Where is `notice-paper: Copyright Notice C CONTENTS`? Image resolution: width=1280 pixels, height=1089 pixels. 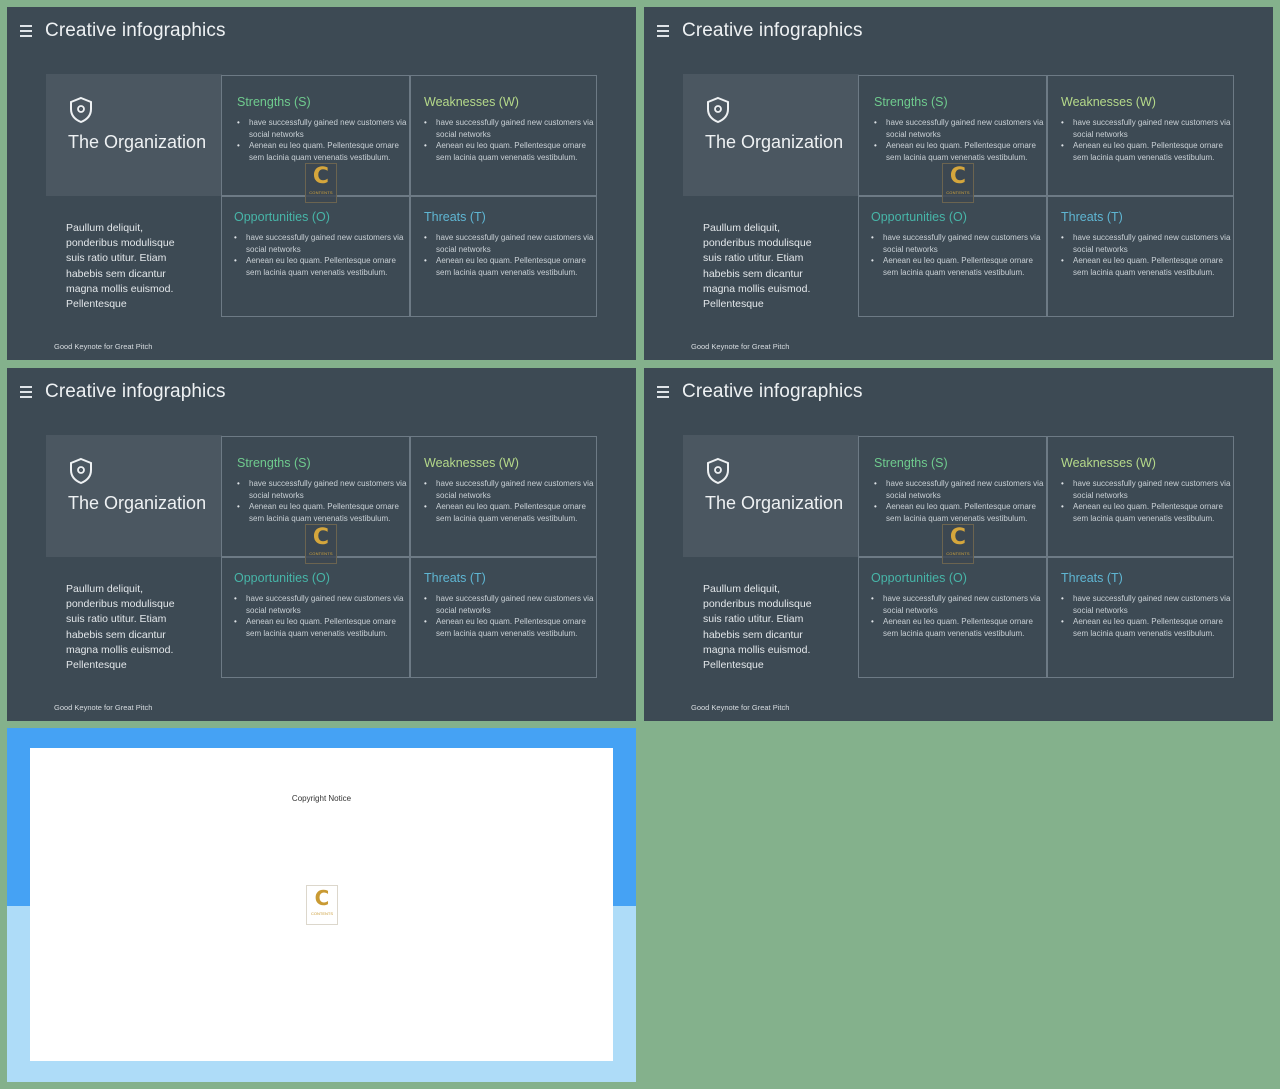 notice-paper: Copyright Notice C CONTENTS is located at coordinates (321, 904).